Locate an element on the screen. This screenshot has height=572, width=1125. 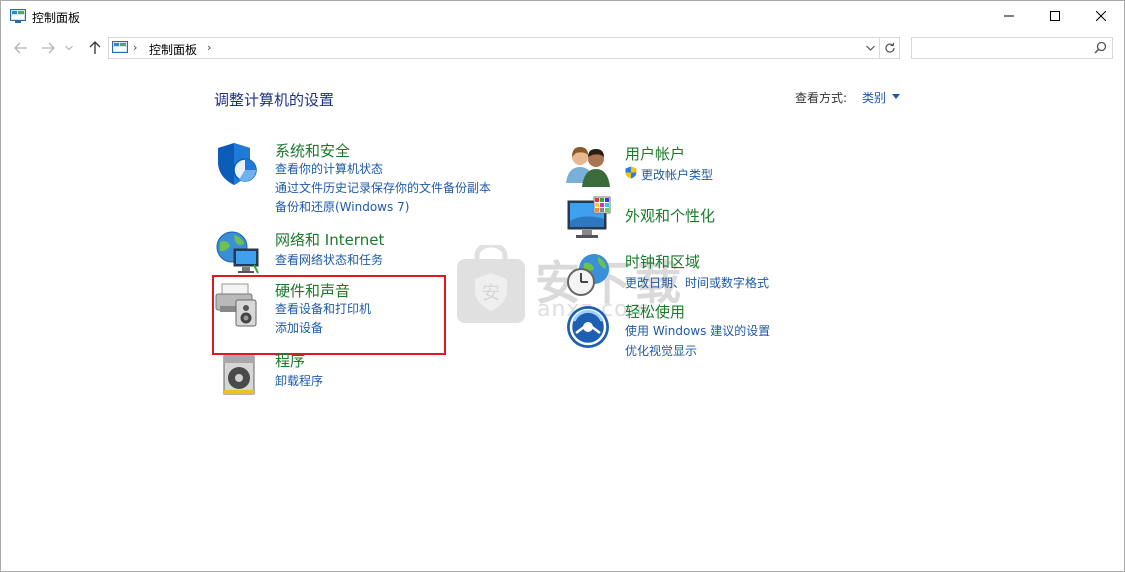
category-programs: 程序 卸载程序 is located at coordinates (374, 372).